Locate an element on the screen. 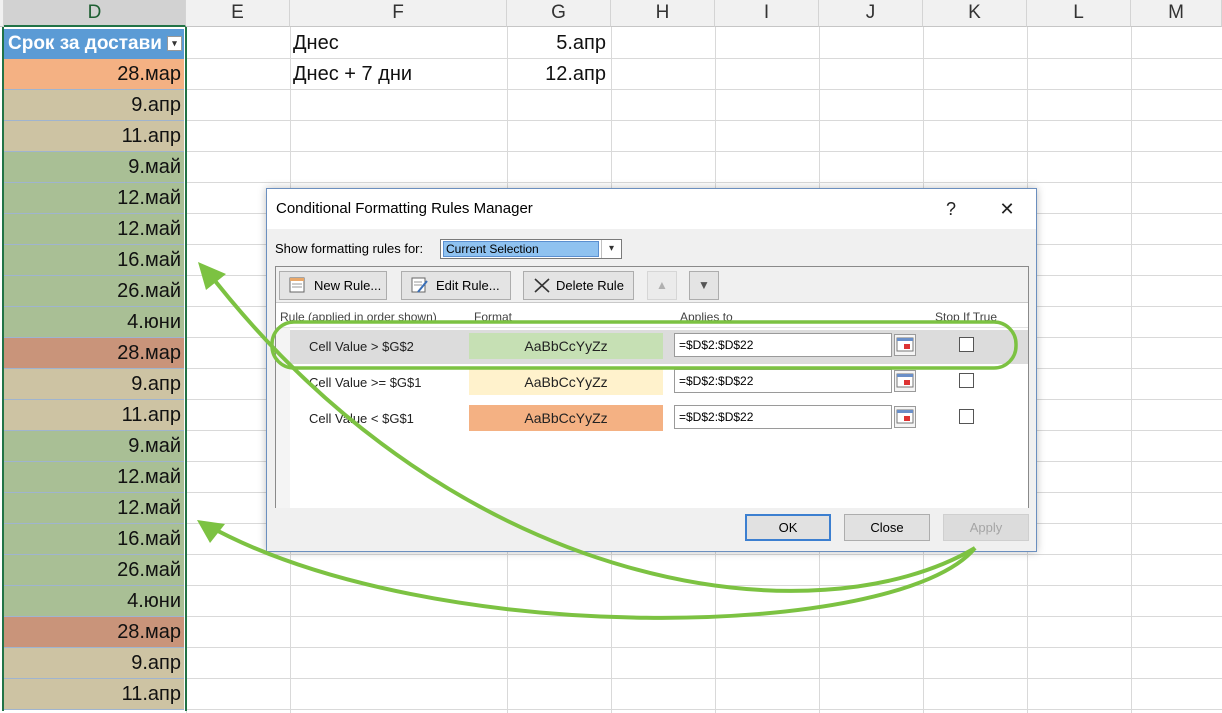  rule-row: Cell Value < $G$1 AaBbCcYyZz =$D$2:$D$22 is located at coordinates (652, 419).